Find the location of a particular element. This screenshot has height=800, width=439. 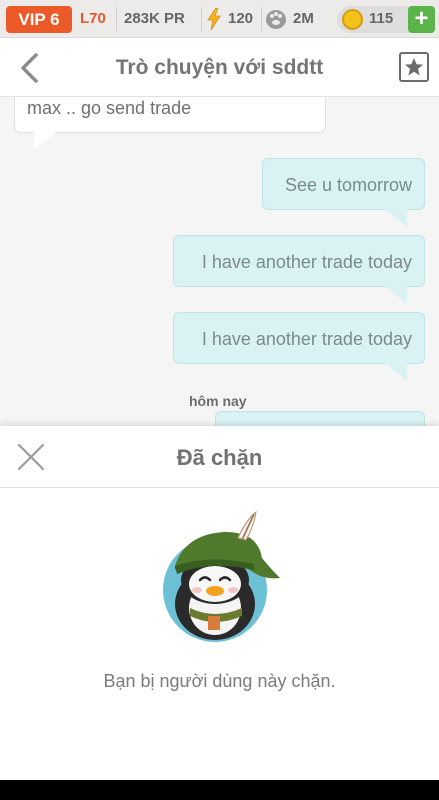

day-separator: hôm nay is located at coordinates (218, 401).